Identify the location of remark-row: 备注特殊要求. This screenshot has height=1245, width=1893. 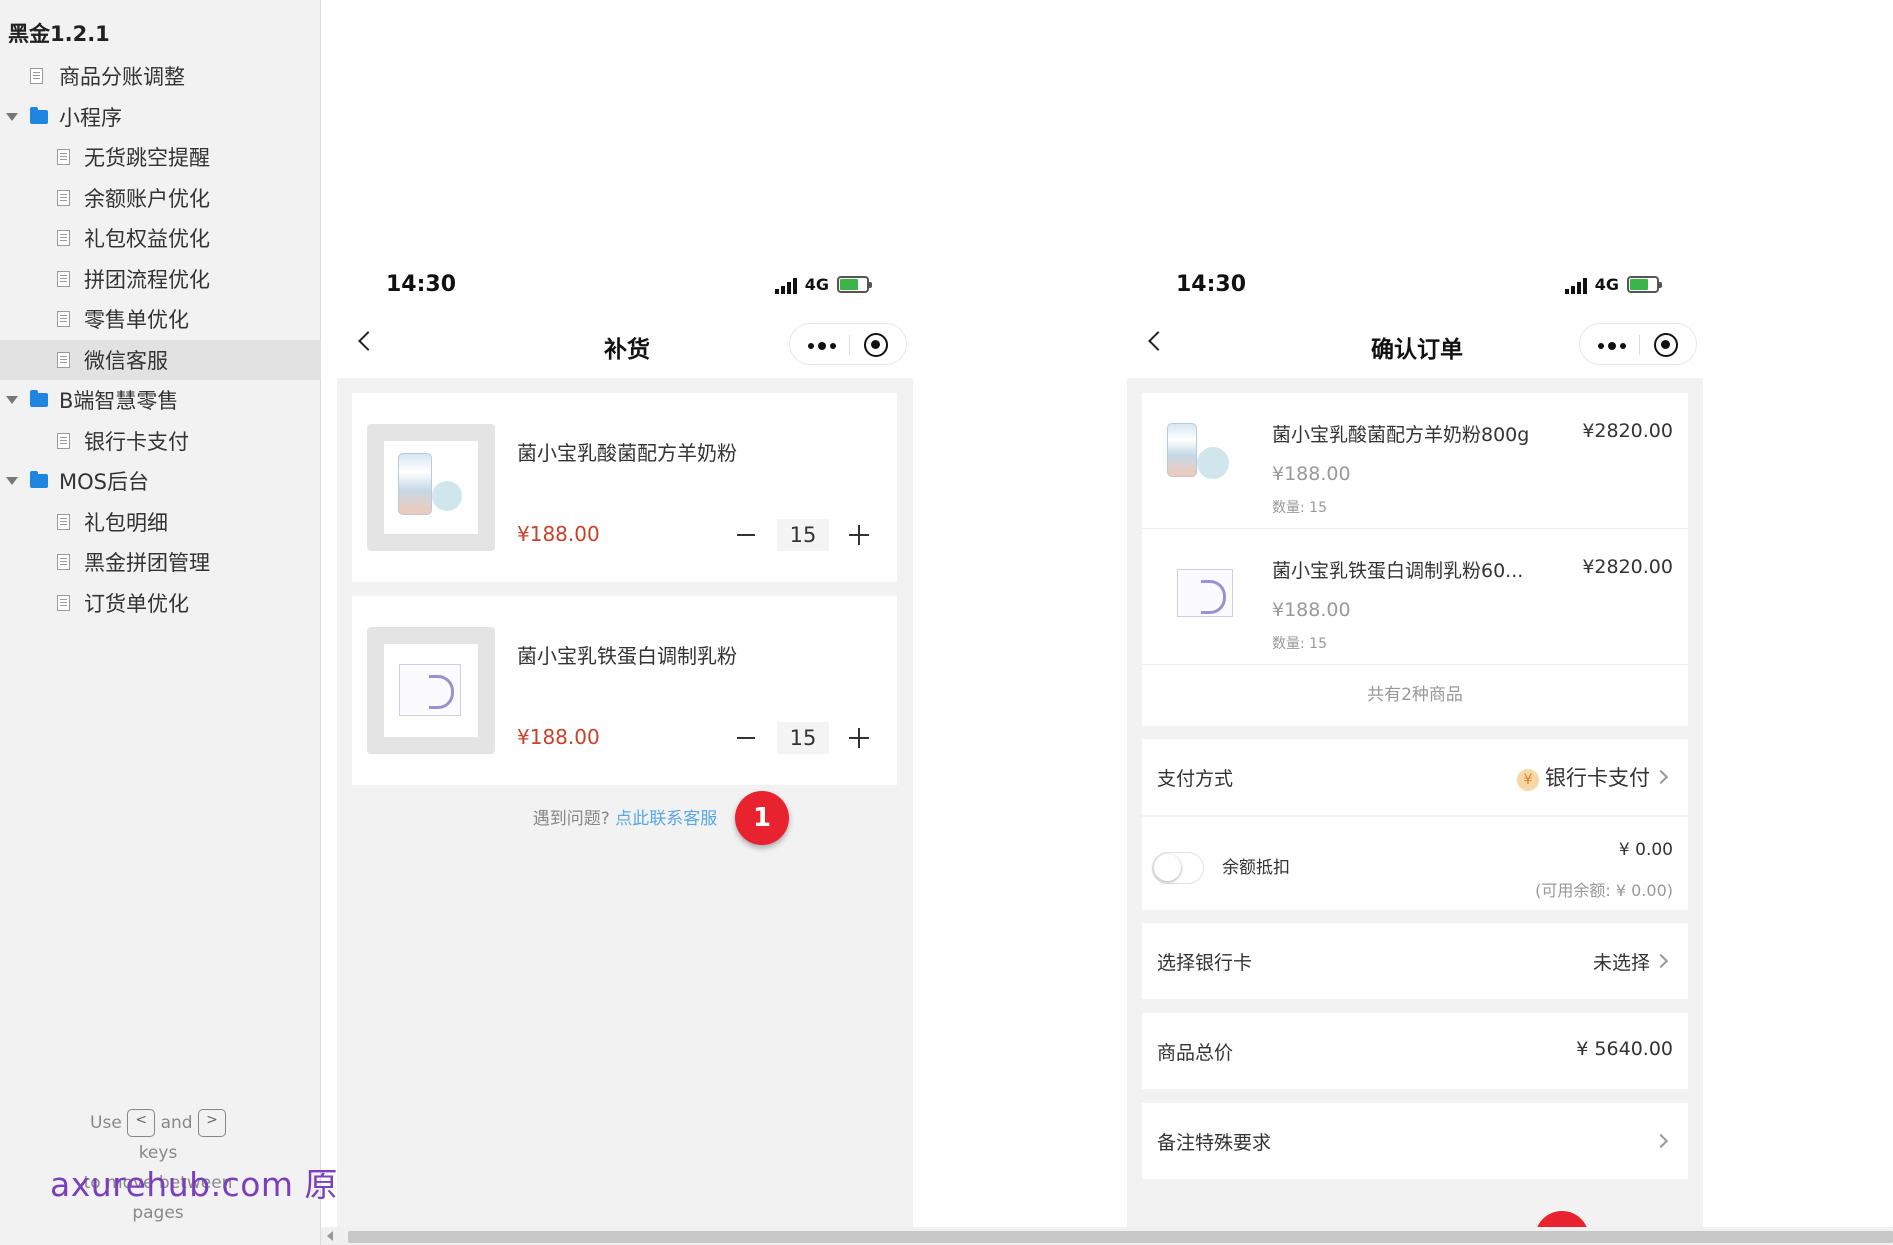
(1415, 1141).